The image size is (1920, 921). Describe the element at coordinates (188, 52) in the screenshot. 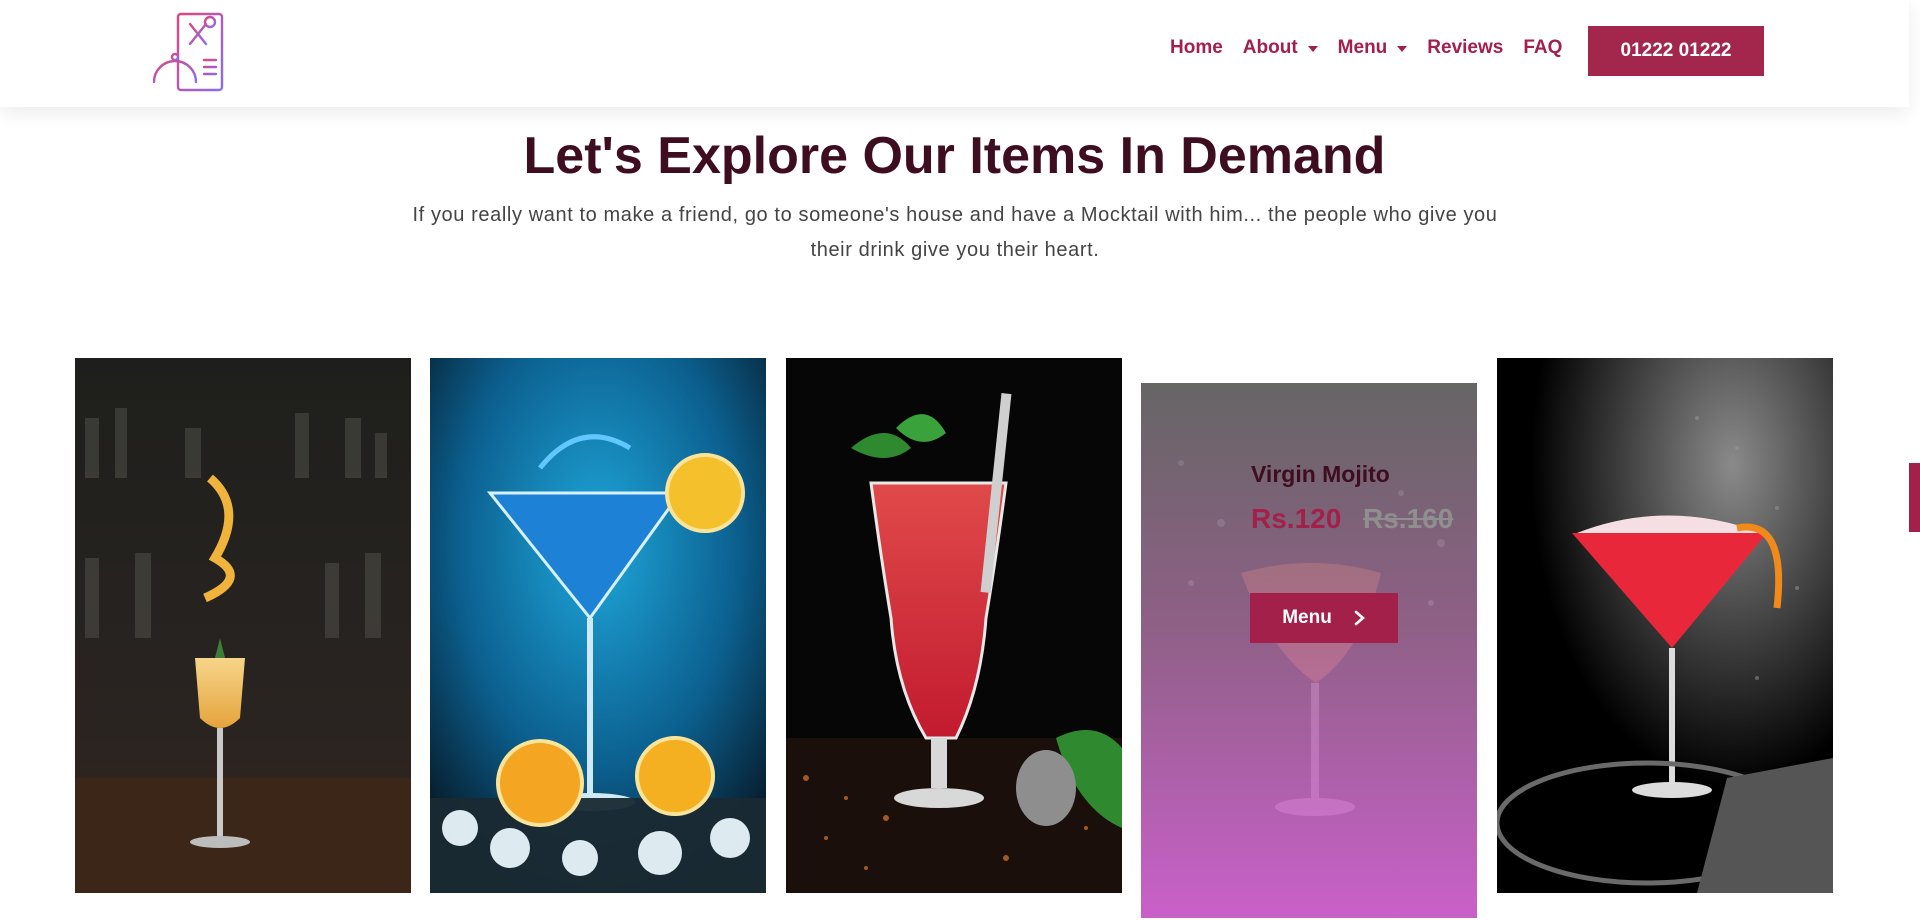

I see `restaurant-menu-icon` at that location.